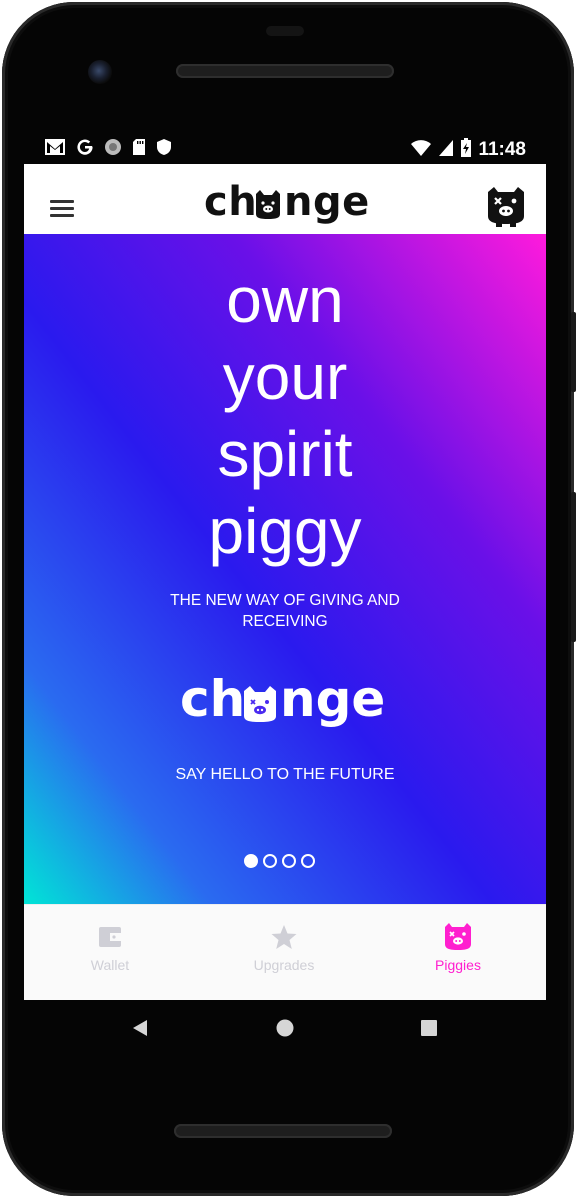  I want to click on volume-button, so click(573, 352).